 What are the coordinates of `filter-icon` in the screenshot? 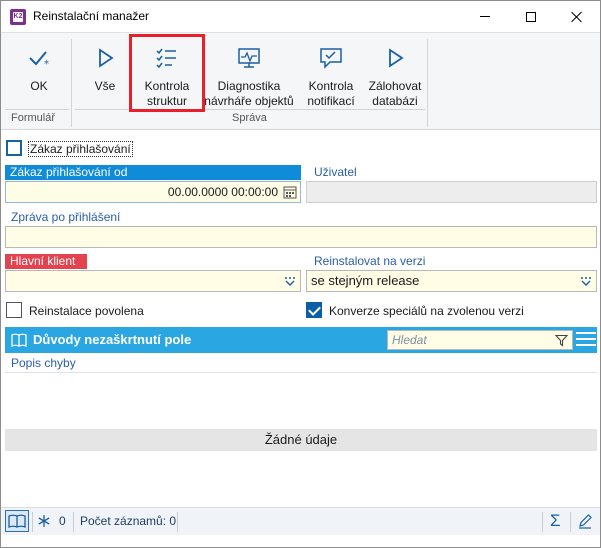 It's located at (561, 340).